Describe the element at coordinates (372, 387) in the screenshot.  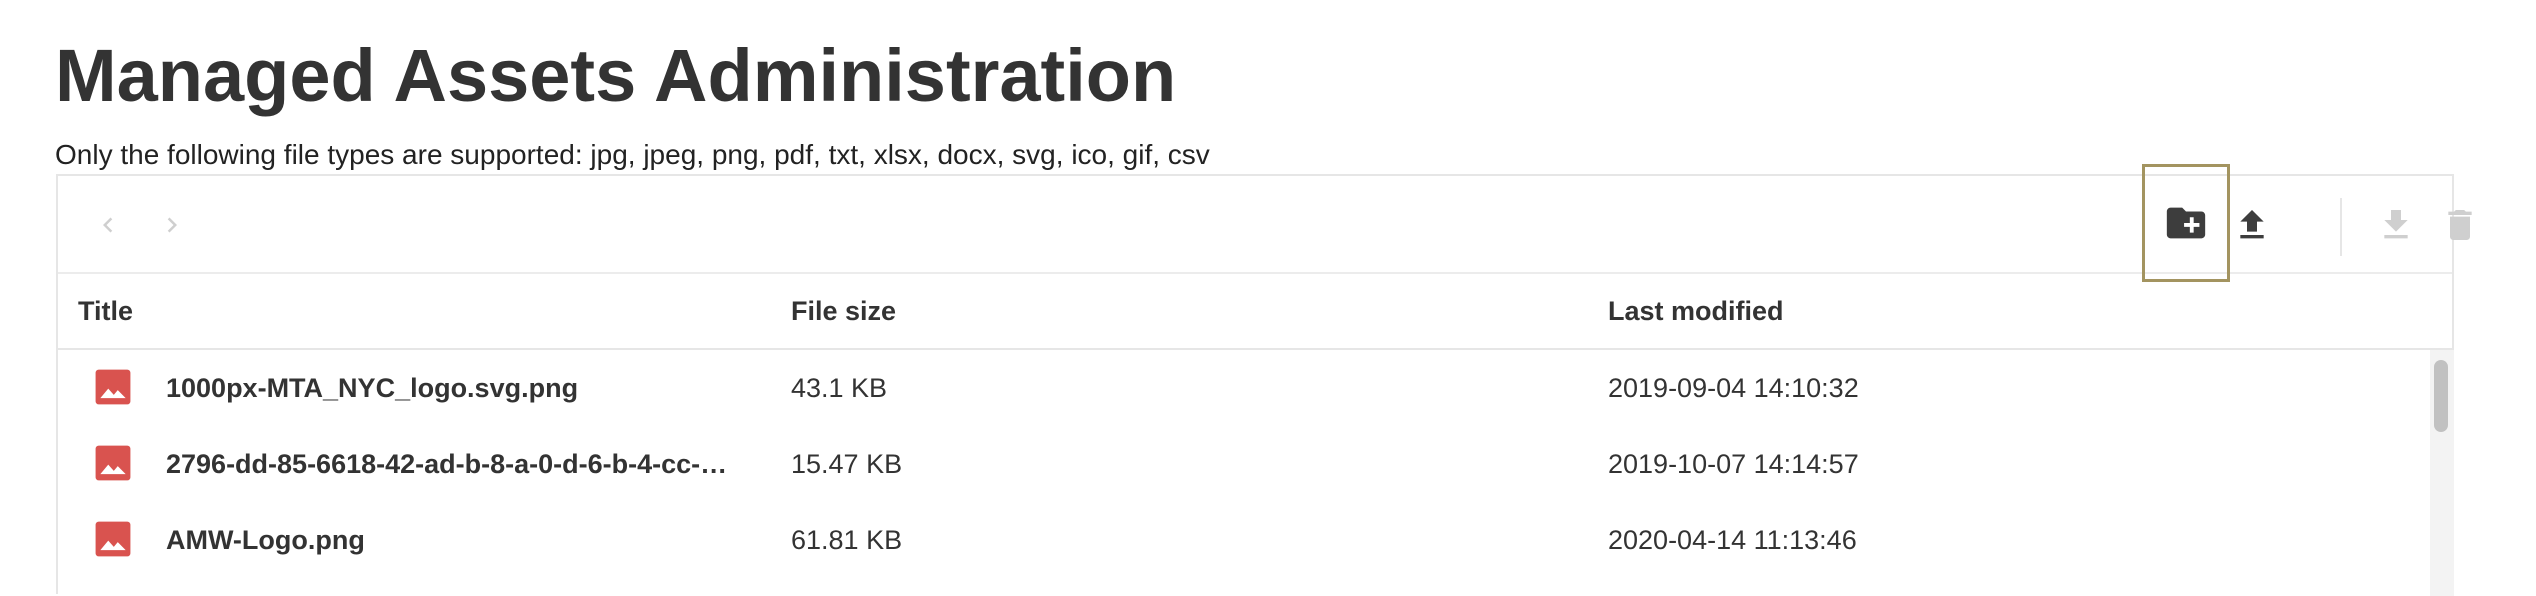
I see `file-title: 1000px-MTA_NYC_logo.svg.png` at that location.